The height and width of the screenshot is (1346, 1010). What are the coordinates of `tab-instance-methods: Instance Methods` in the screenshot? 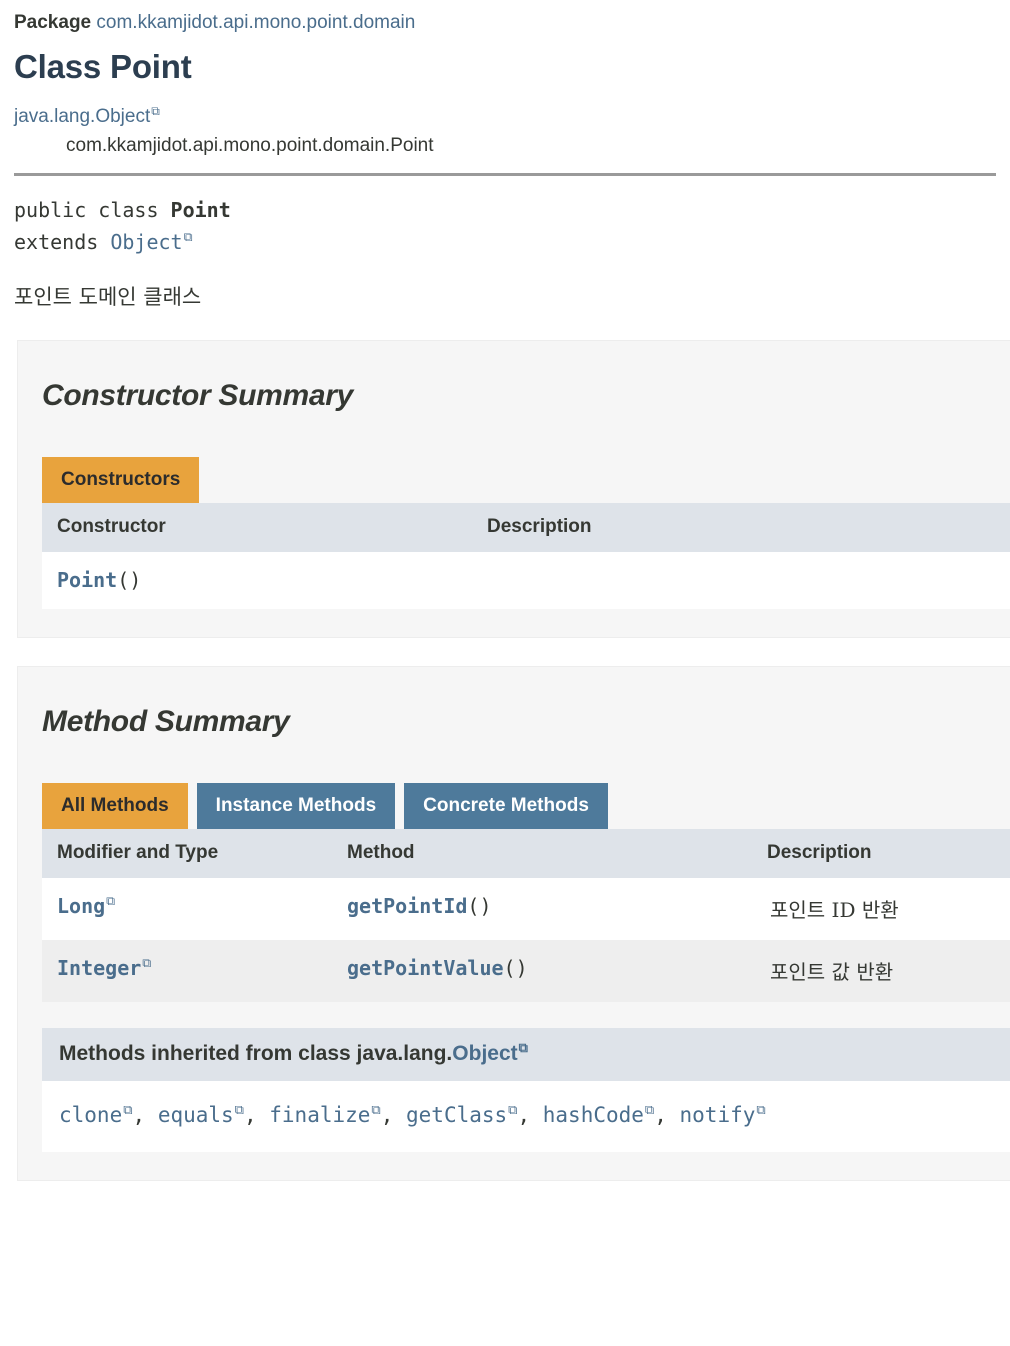 It's located at (296, 806).